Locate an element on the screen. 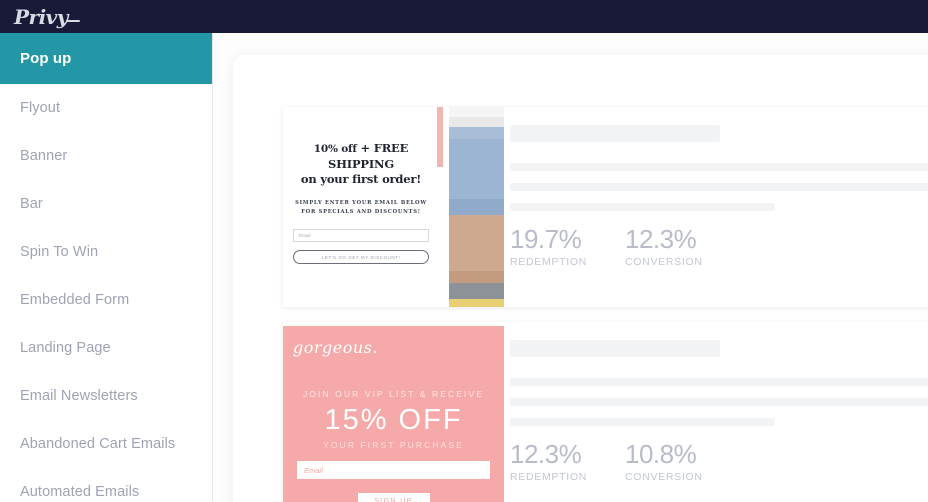  sidebar-item-embedded-form: Embedded Form is located at coordinates (106, 300).